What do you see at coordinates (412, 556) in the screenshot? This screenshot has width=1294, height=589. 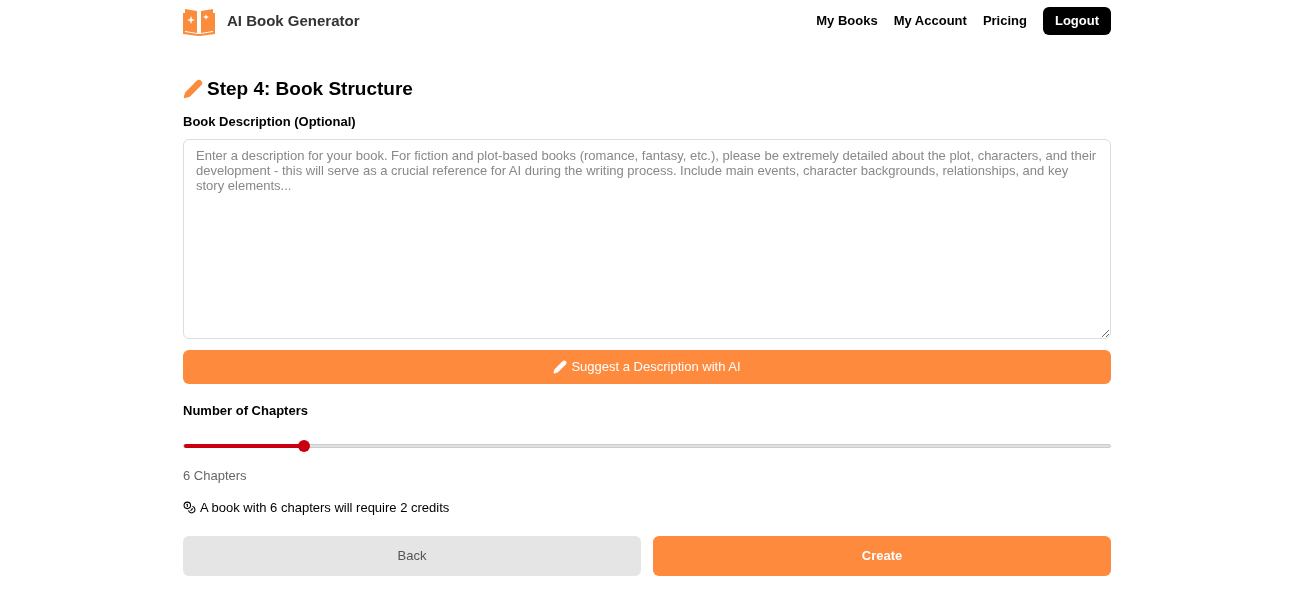 I see `back-button: Back` at bounding box center [412, 556].